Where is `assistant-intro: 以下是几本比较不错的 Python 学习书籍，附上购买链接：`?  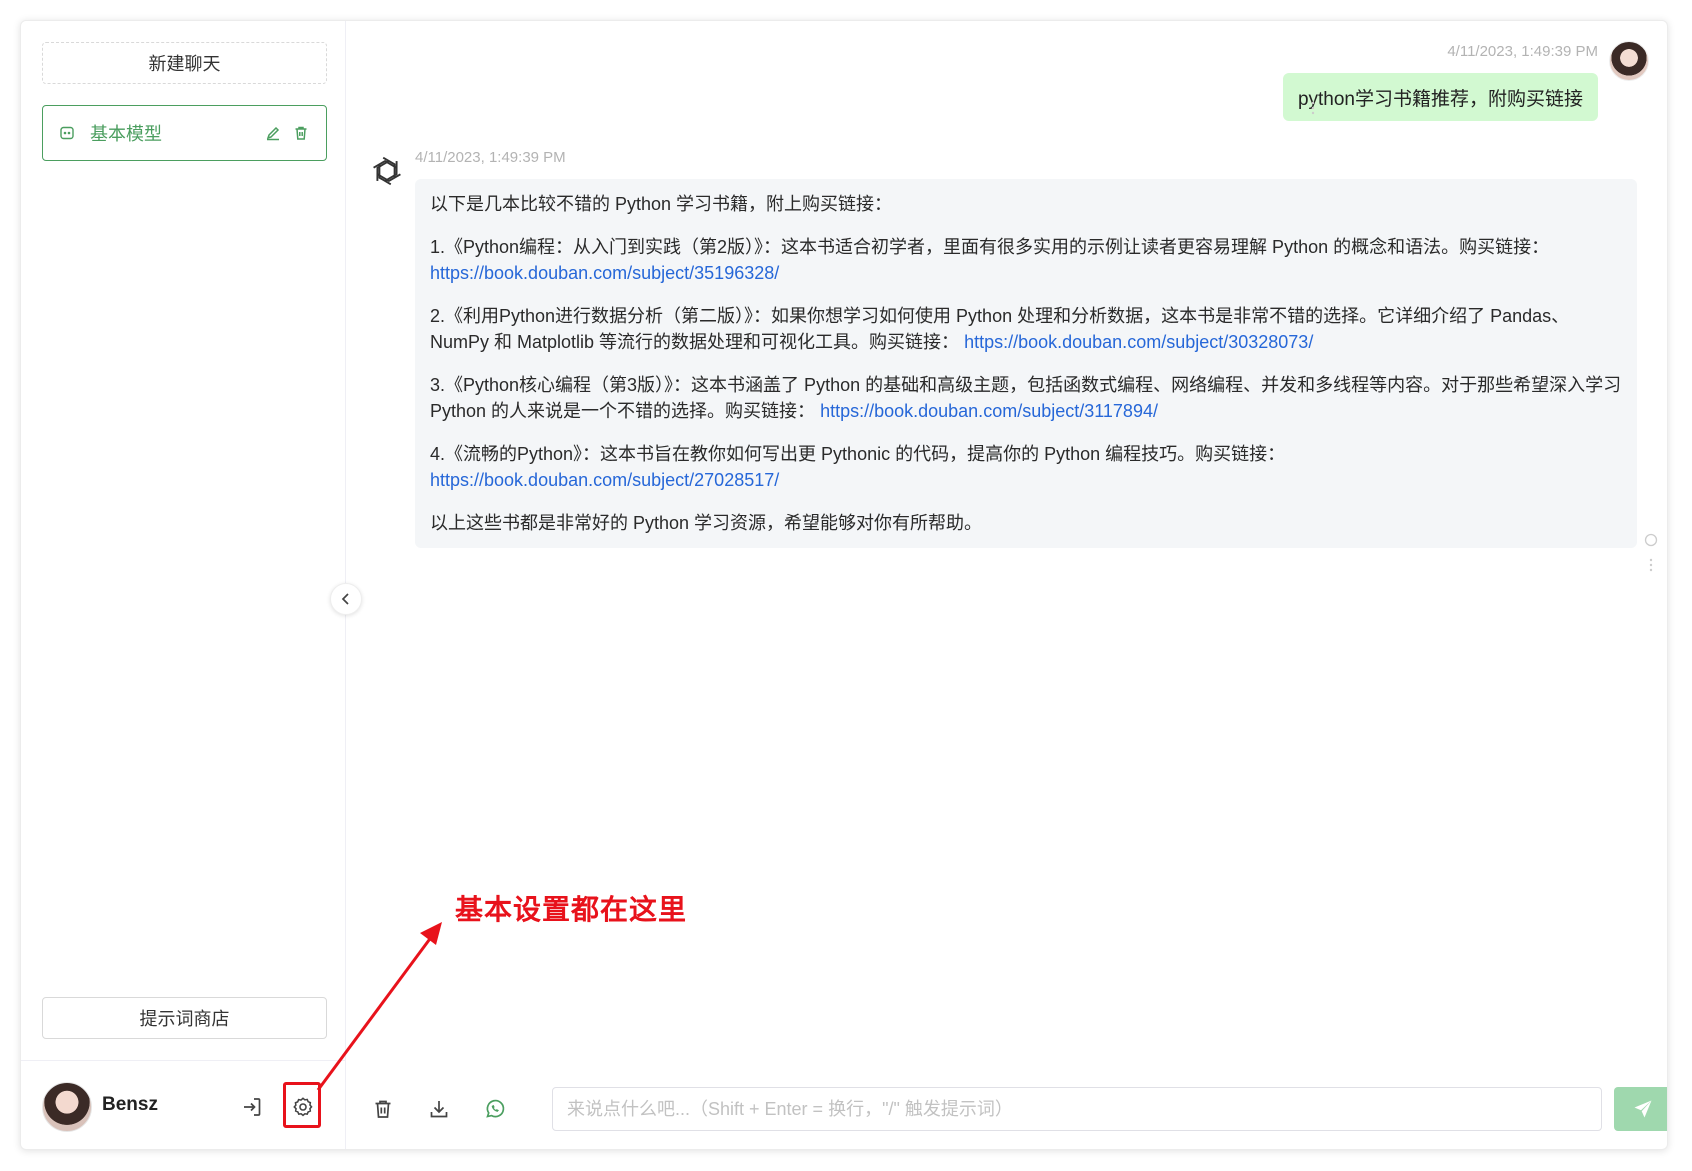 assistant-intro: 以下是几本比较不错的 Python 学习书籍，附上购买链接： is located at coordinates (661, 204).